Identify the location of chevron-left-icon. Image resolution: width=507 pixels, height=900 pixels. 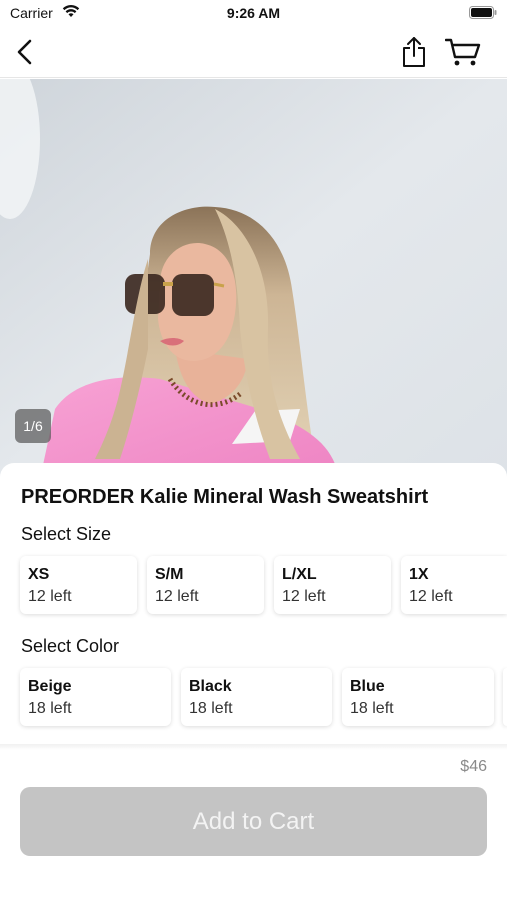
(24, 52).